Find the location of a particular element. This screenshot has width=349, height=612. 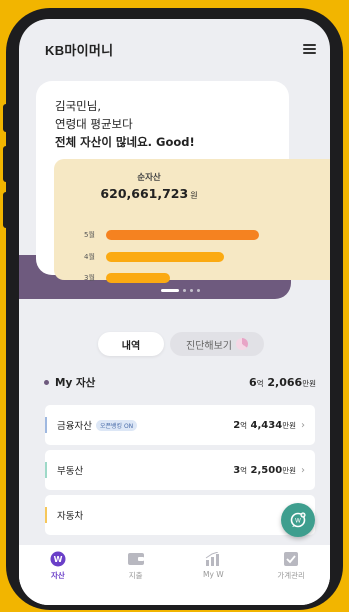

bar-row-may: 5월 is located at coordinates (171, 235).